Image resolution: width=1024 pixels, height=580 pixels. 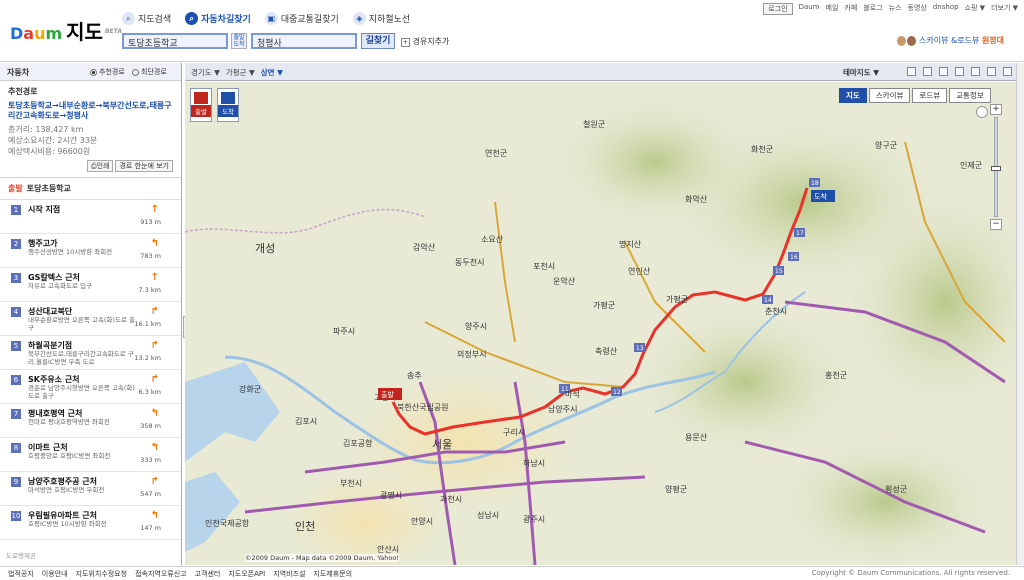 What do you see at coordinates (943, 71) in the screenshot?
I see `mail-icon` at bounding box center [943, 71].